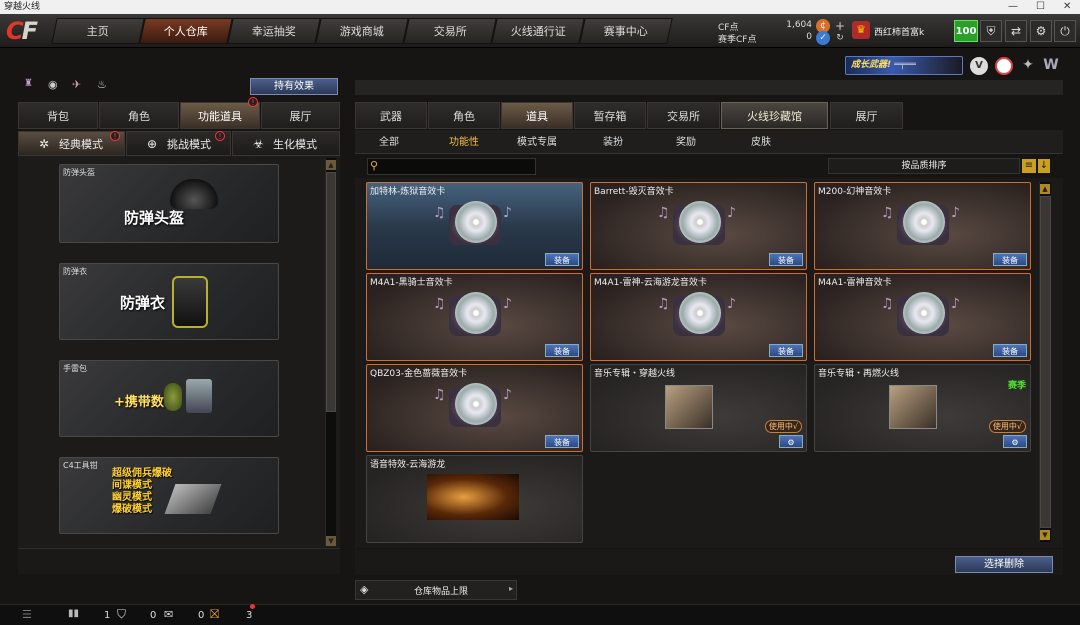 The image size is (1080, 625). I want to click on left-tab: 角色, so click(139, 115).